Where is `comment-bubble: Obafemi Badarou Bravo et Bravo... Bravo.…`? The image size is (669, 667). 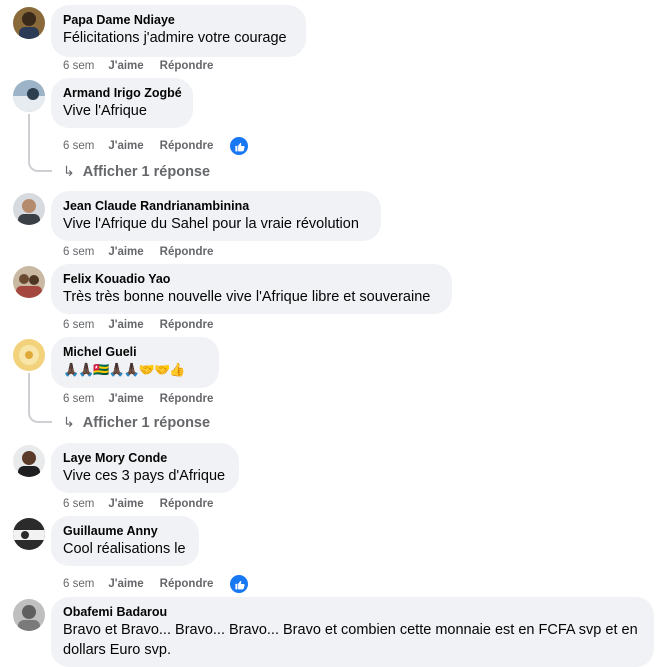 comment-bubble: Obafemi Badarou Bravo et Bravo... Bravo.… is located at coordinates (352, 632).